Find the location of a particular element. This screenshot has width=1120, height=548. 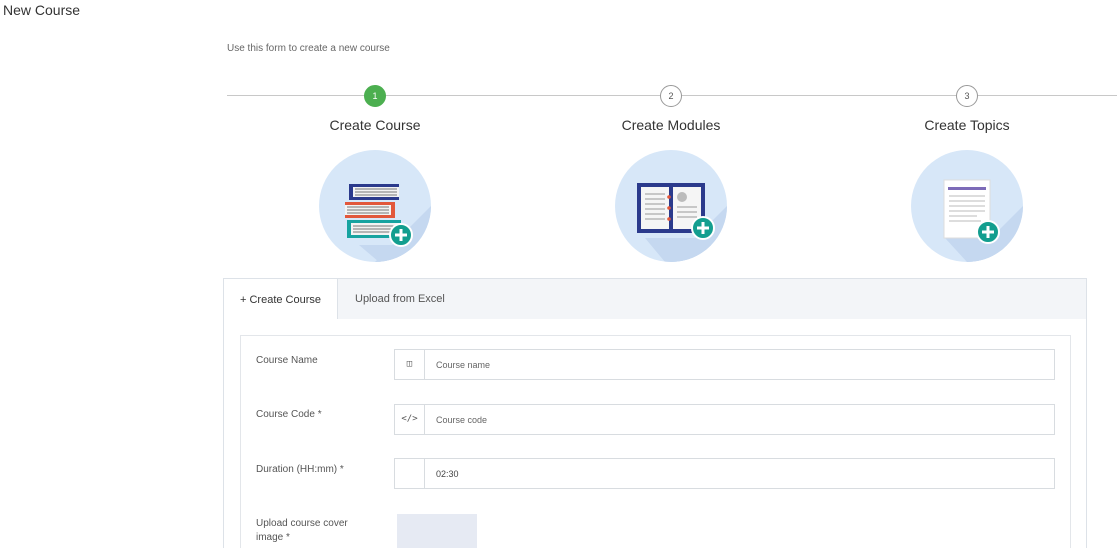

book-icon: ◫ is located at coordinates (410, 364).